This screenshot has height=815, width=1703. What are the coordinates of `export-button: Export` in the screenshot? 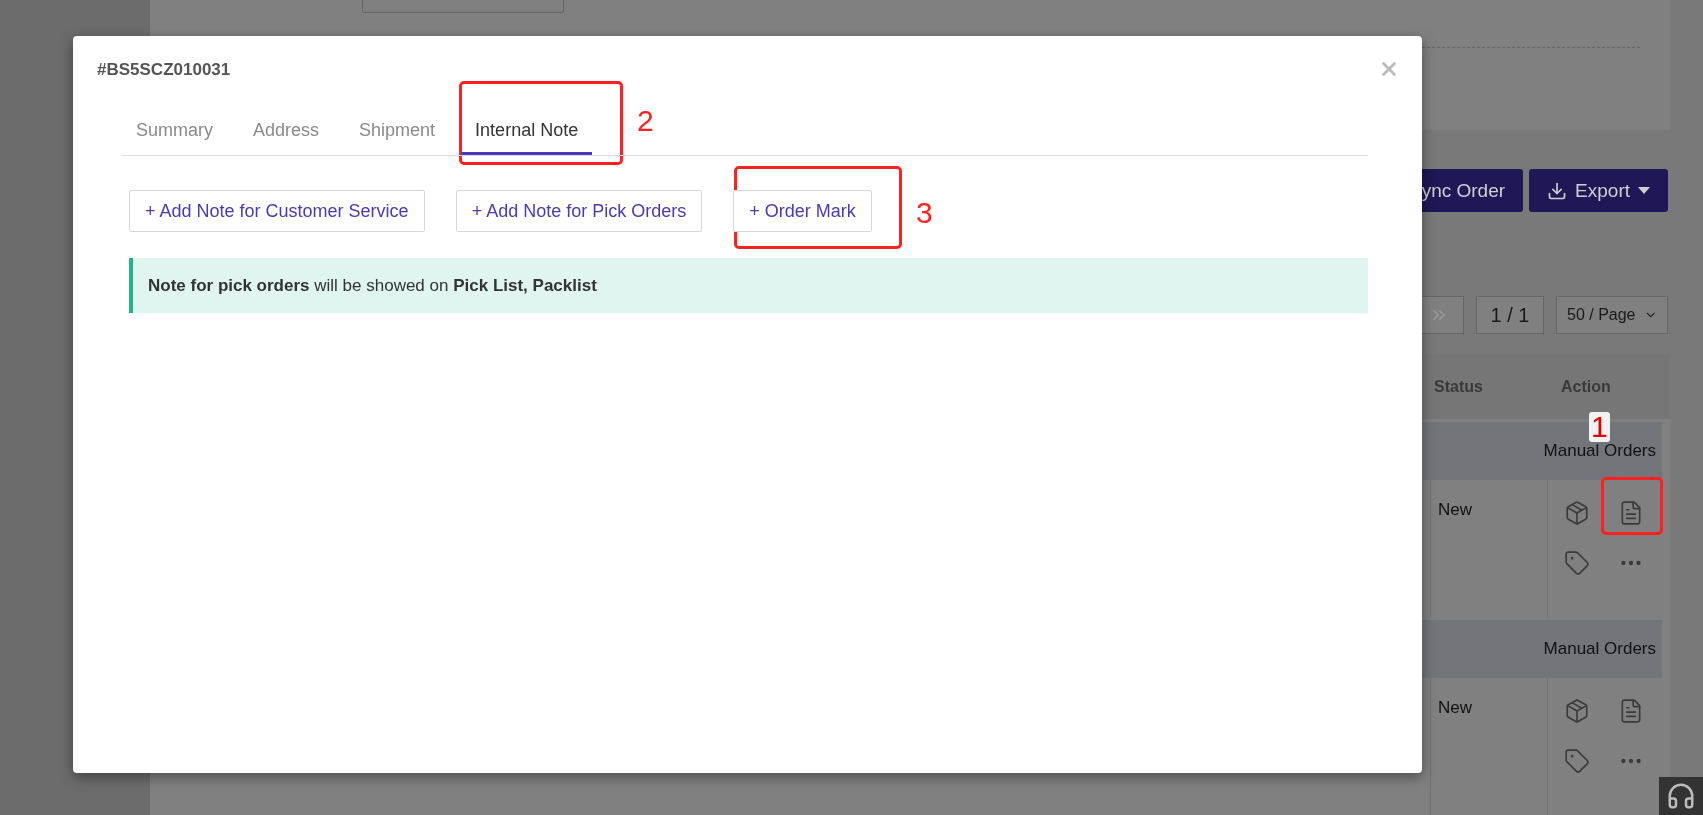 It's located at (1598, 190).